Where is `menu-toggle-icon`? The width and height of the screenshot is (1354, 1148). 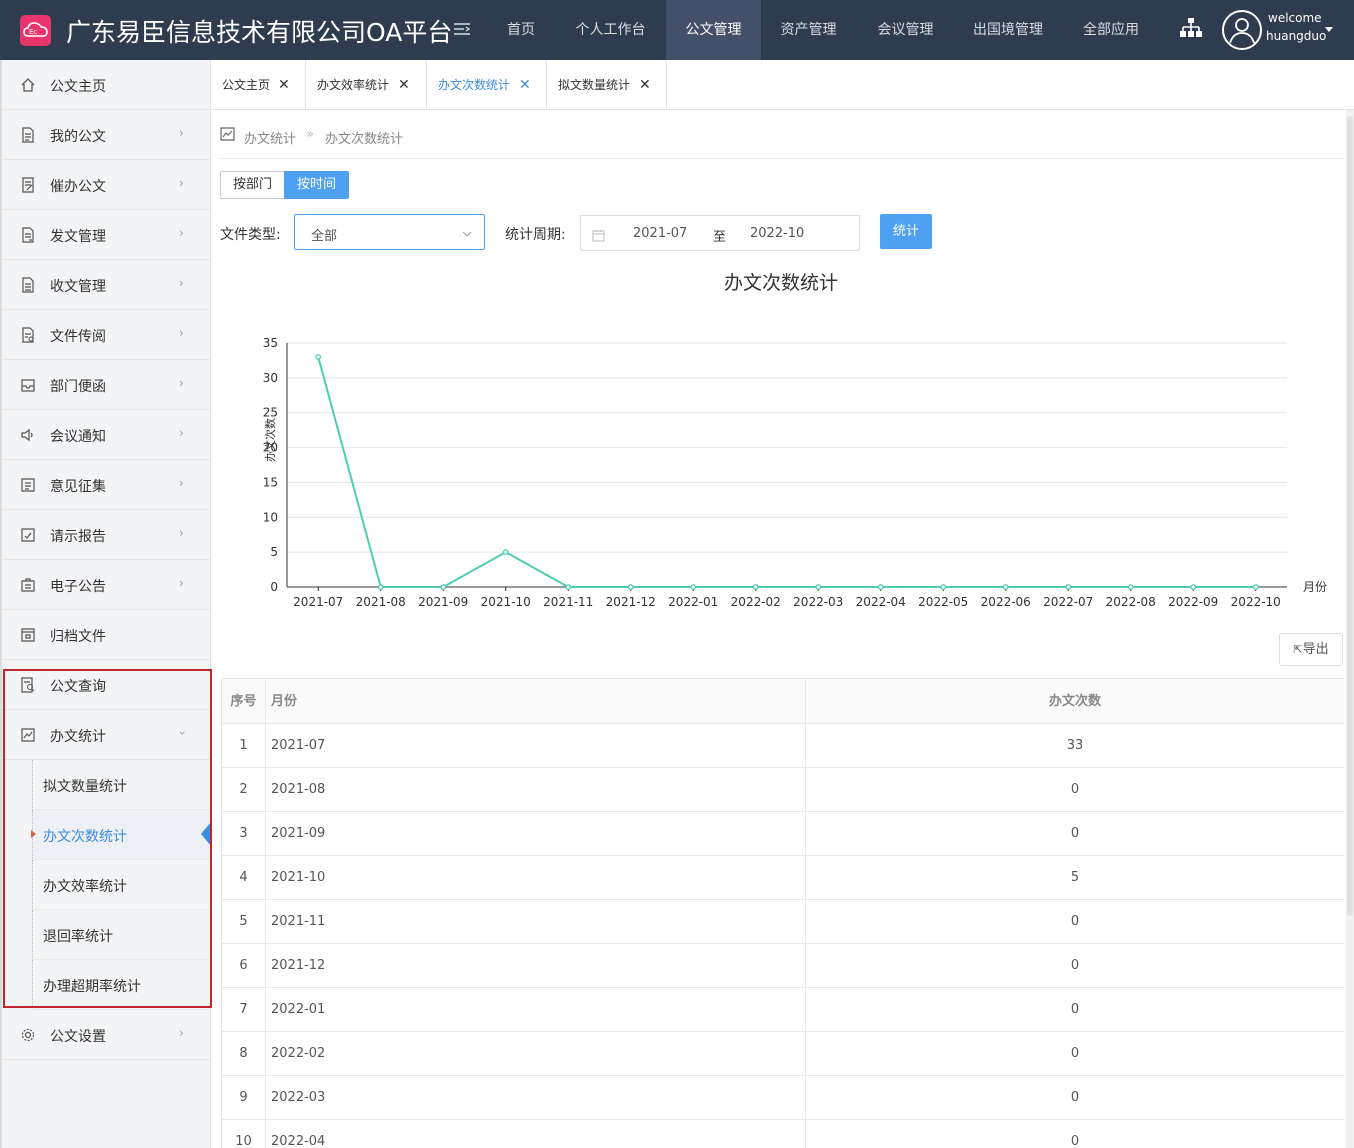
menu-toggle-icon is located at coordinates (462, 32).